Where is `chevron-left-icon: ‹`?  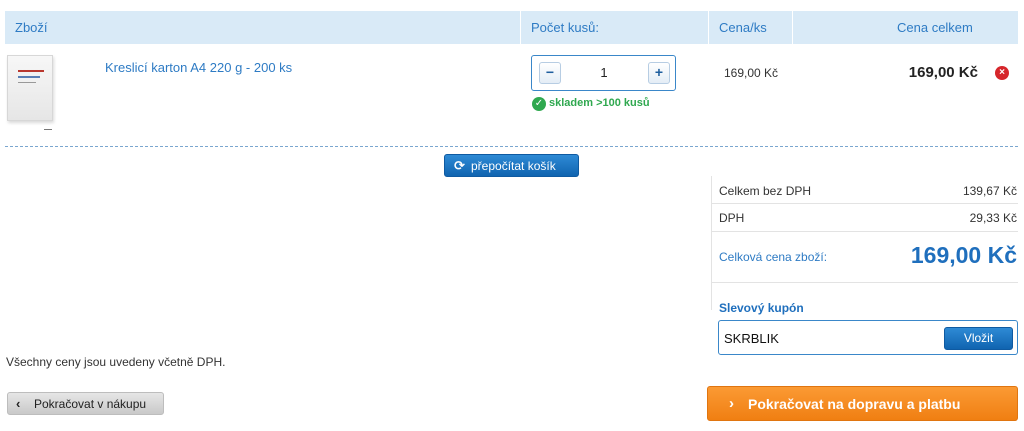 chevron-left-icon: ‹ is located at coordinates (18, 403).